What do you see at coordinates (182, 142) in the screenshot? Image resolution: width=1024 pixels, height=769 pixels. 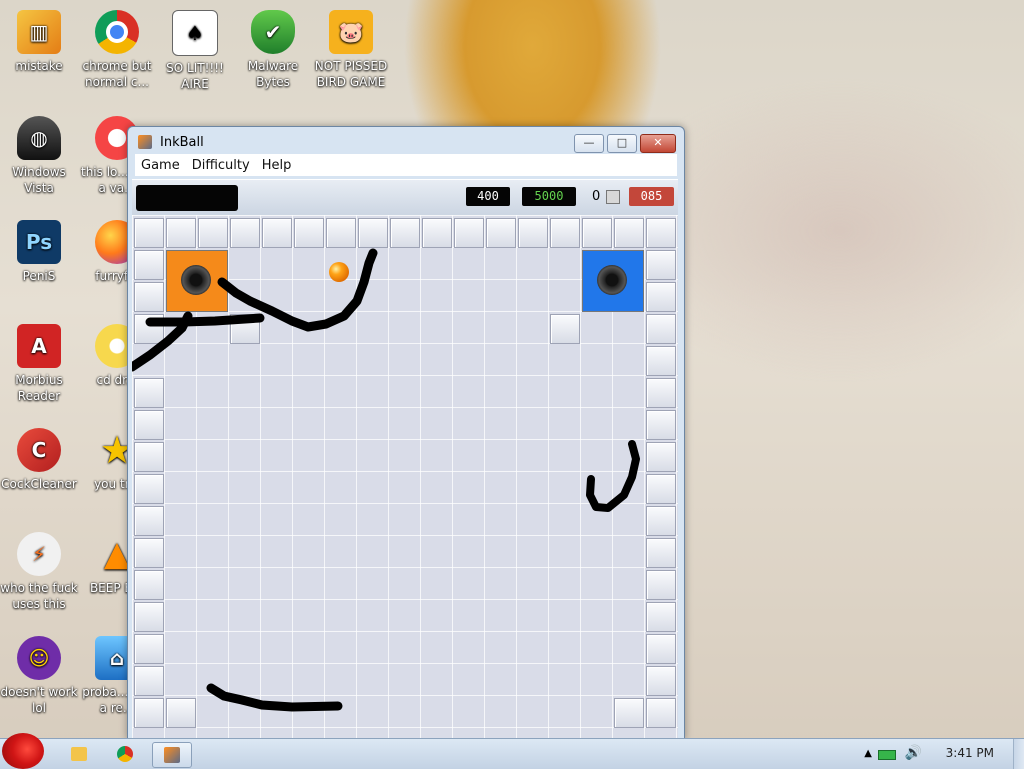 I see `window-title: InkBall` at bounding box center [182, 142].